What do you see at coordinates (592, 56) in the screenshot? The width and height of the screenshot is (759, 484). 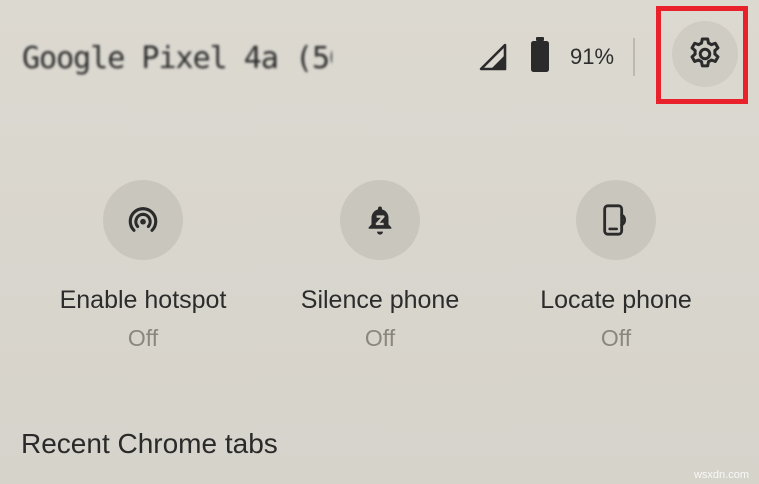 I see `battery-percentage: 91%` at bounding box center [592, 56].